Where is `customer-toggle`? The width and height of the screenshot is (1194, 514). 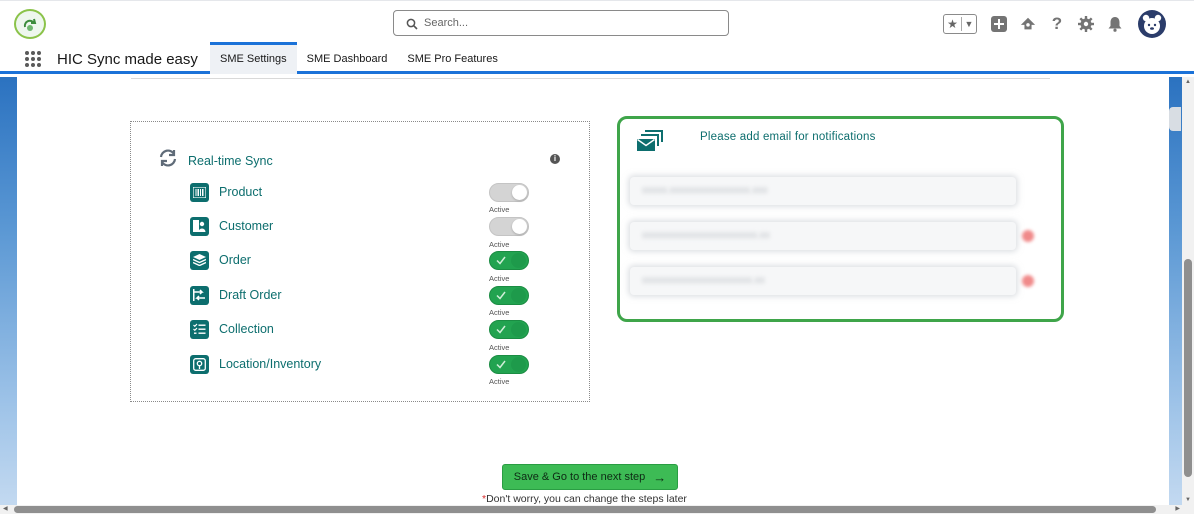 customer-toggle is located at coordinates (509, 226).